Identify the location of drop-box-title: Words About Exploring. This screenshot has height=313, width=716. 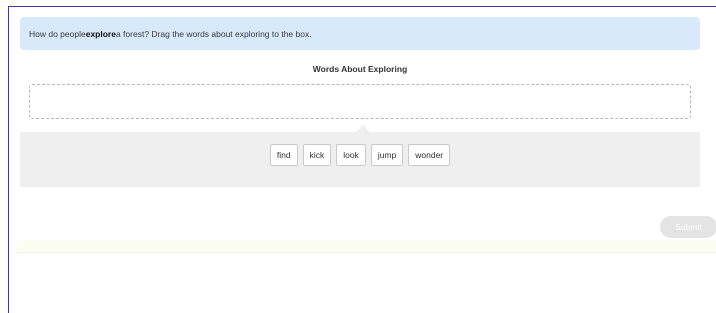
(360, 69).